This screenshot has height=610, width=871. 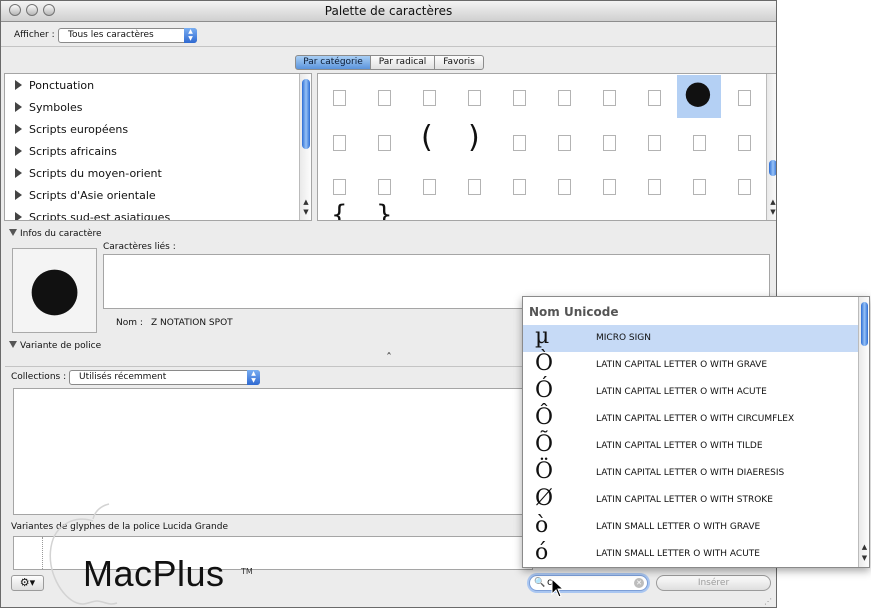 I want to click on preview-glyph: ●, so click(x=54, y=288).